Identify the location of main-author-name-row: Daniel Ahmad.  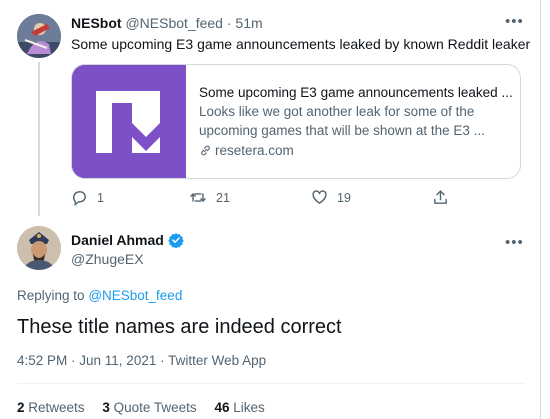
(127, 240).